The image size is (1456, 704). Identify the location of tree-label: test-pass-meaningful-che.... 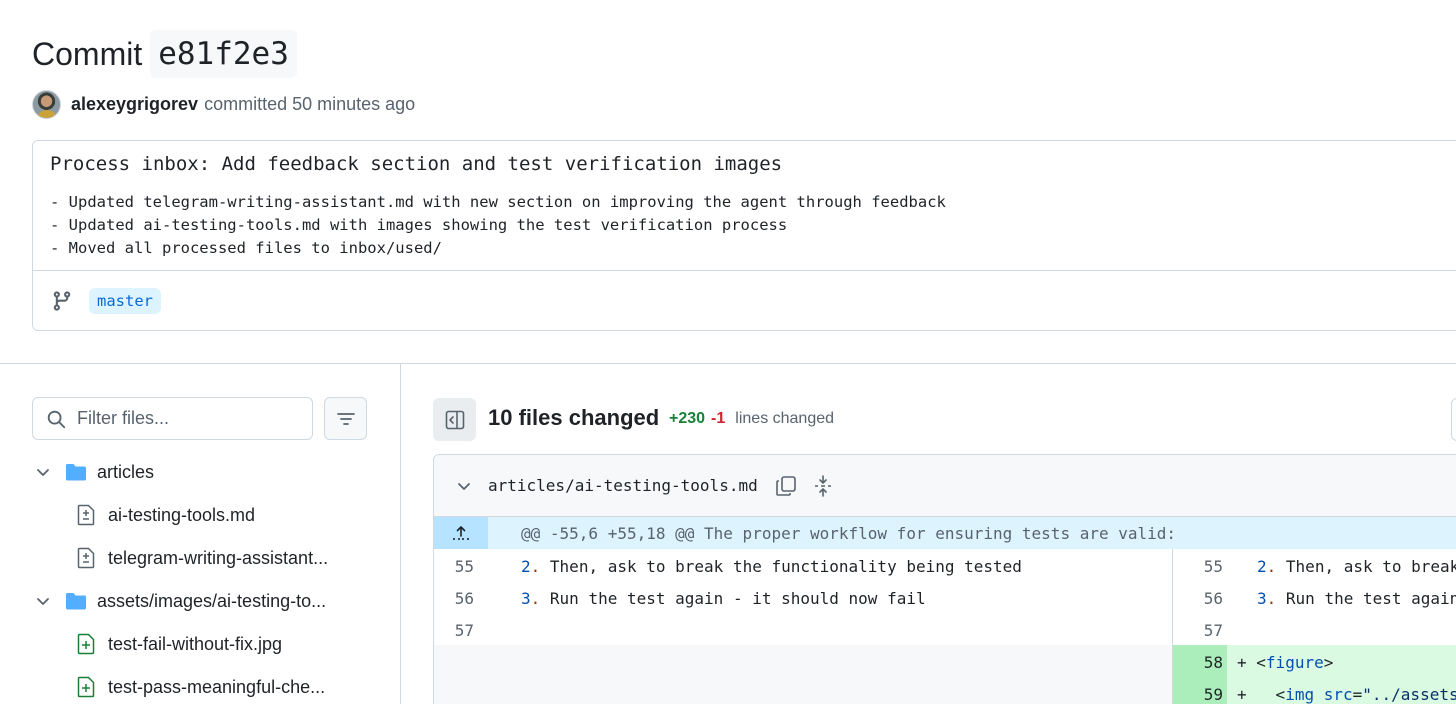
(217, 686).